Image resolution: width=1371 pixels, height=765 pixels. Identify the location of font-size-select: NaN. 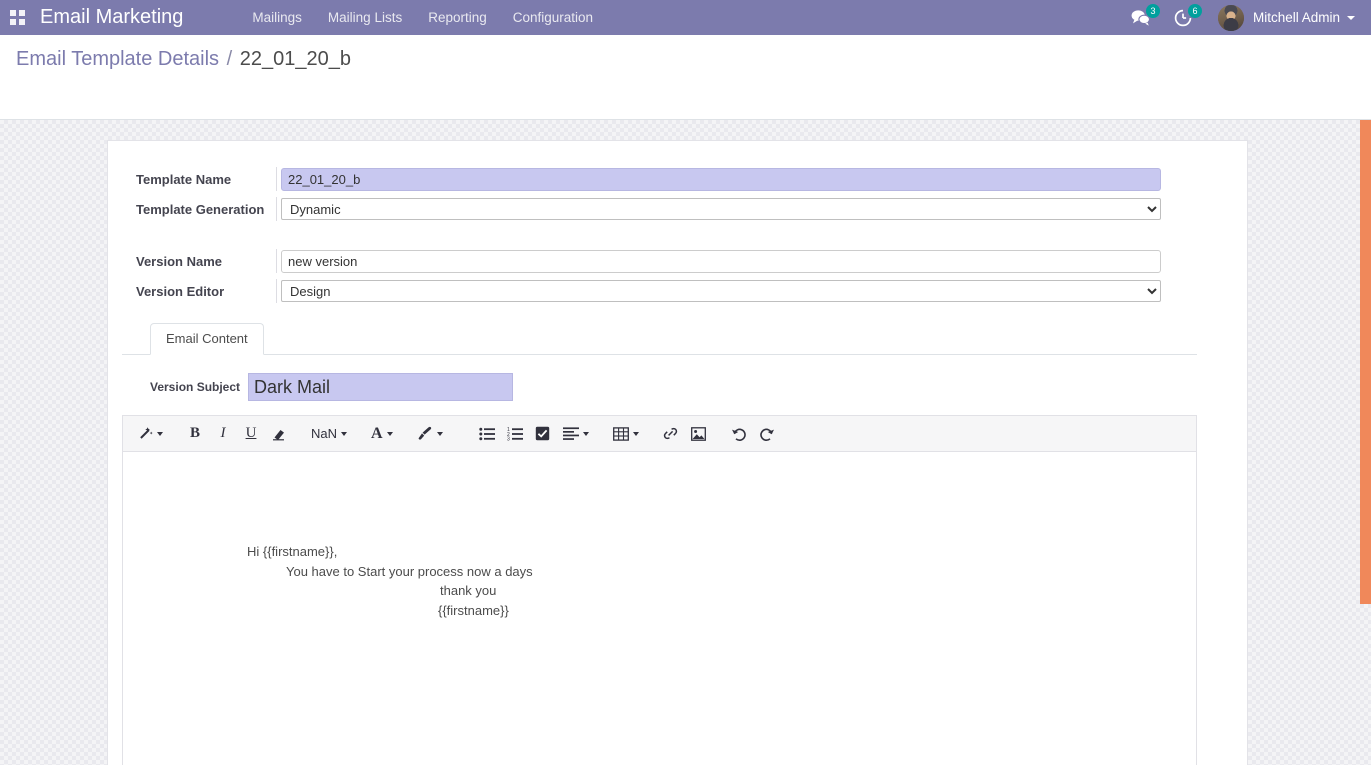
(329, 434).